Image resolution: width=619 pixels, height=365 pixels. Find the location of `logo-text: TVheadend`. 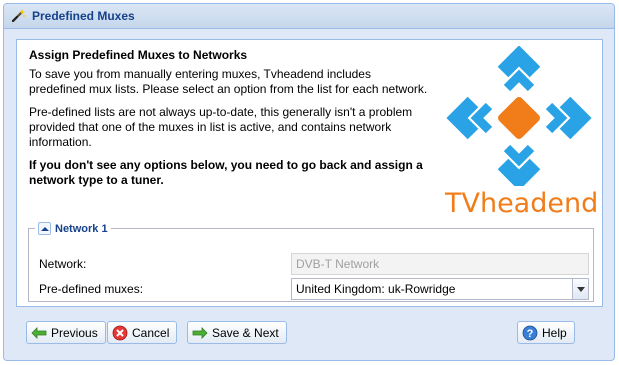

logo-text: TVheadend is located at coordinates (522, 203).